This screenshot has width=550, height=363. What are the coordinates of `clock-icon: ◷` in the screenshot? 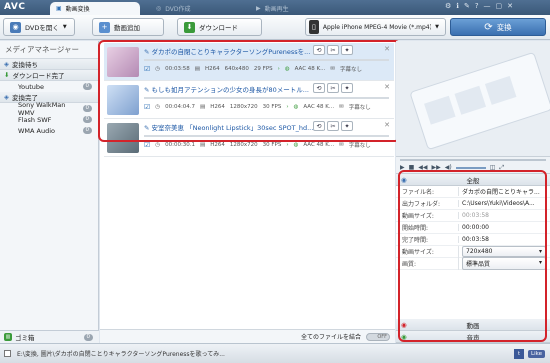 It's located at (158, 145).